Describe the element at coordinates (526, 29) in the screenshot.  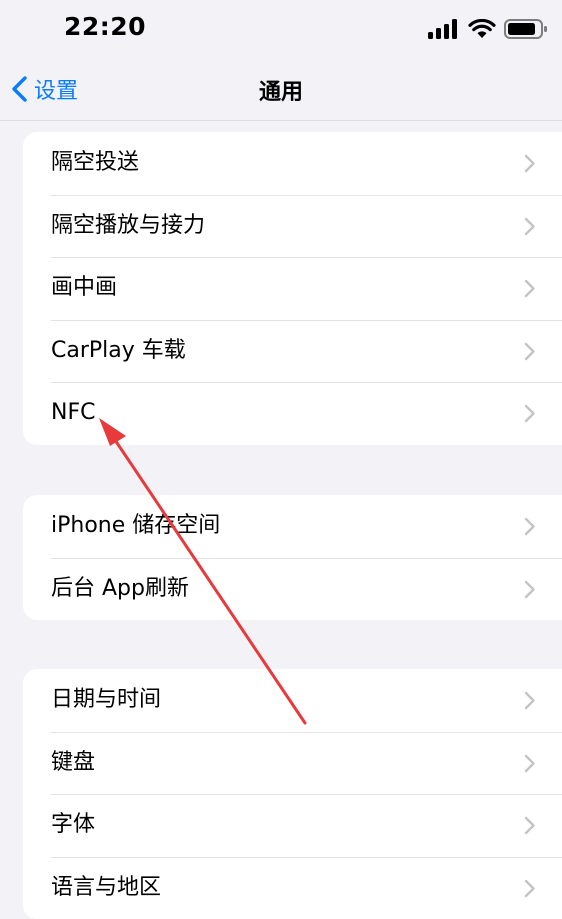
I see `battery-icon` at that location.